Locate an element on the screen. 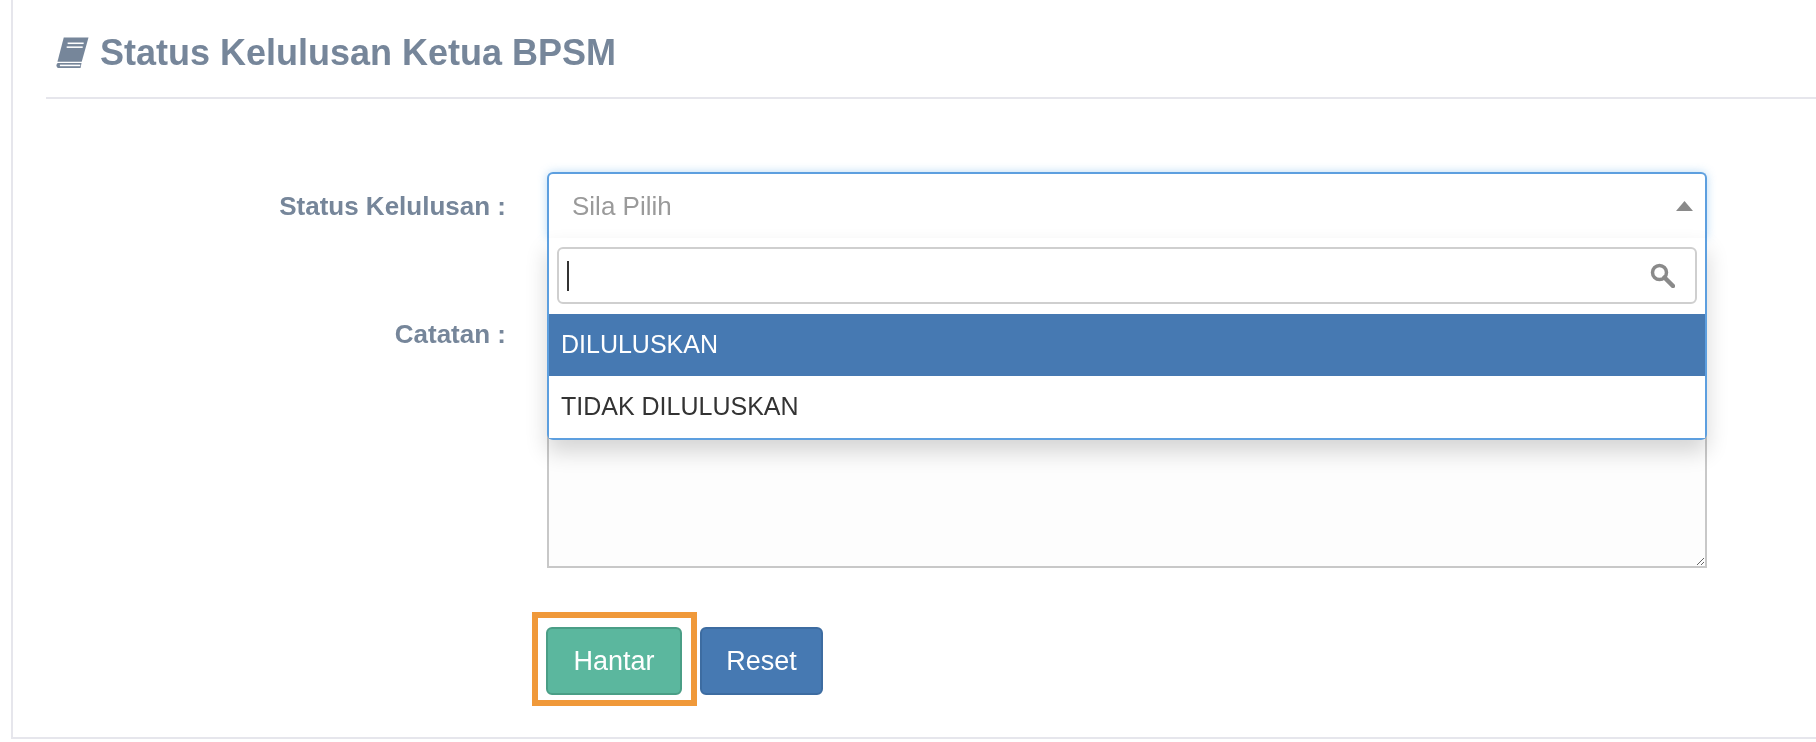 The height and width of the screenshot is (742, 1816). field-label: Status Kelulusan : is located at coordinates (392, 206).